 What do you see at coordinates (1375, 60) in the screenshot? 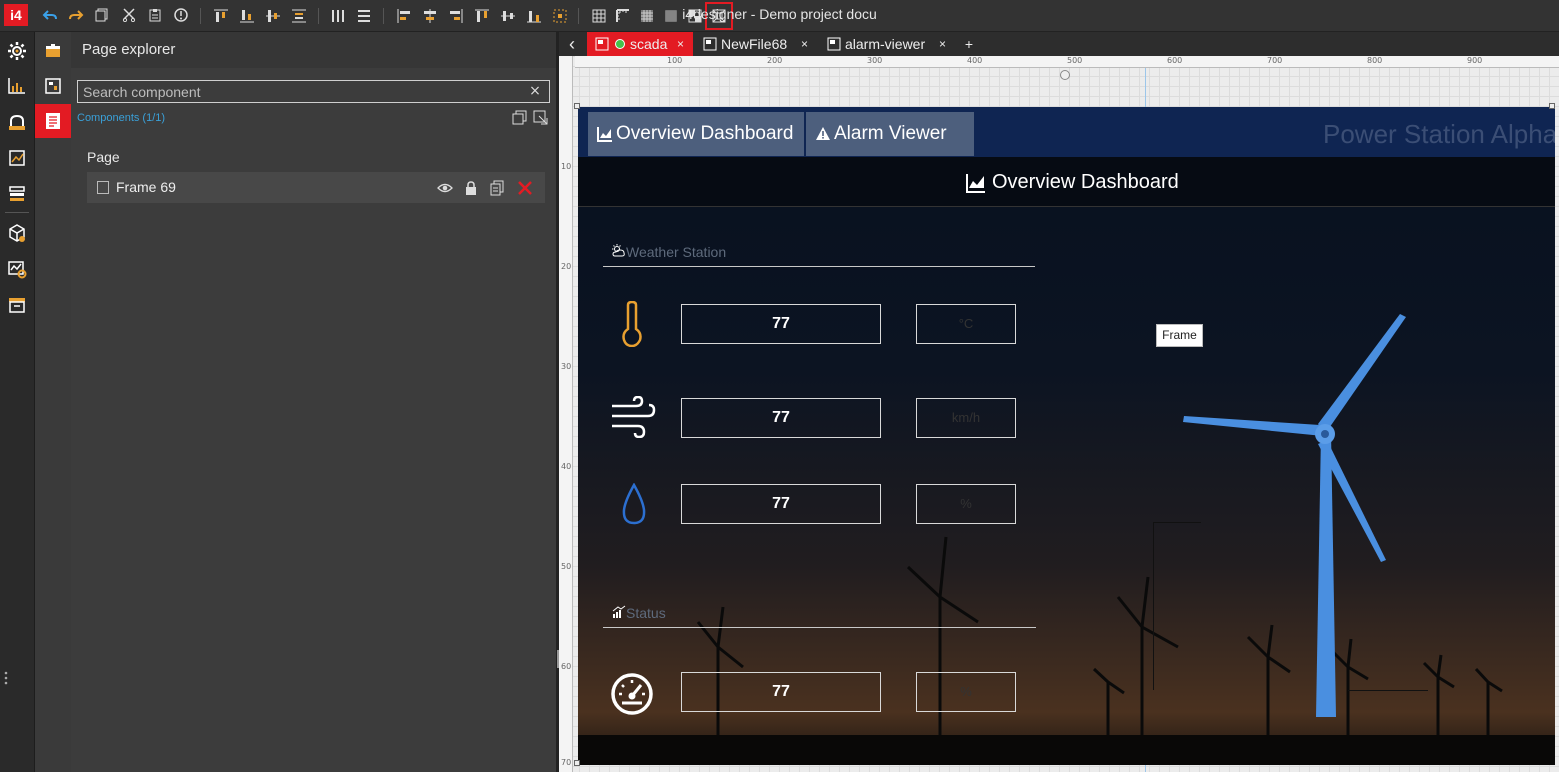
I see `ruler-label: 800` at bounding box center [1375, 60].